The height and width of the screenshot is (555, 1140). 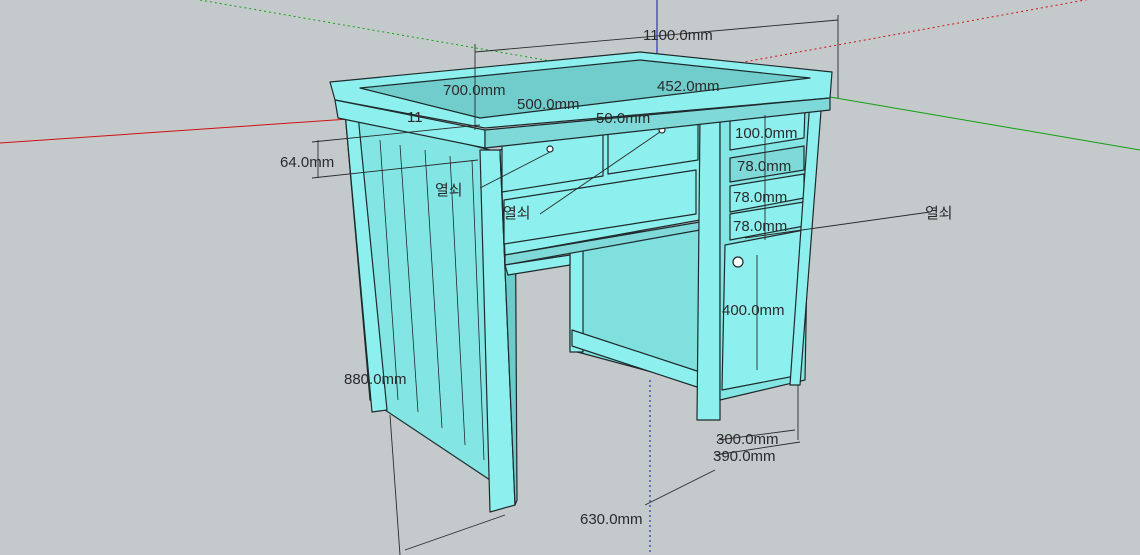 I want to click on dim-drawer-2: 78.0mm, so click(x=760, y=197).